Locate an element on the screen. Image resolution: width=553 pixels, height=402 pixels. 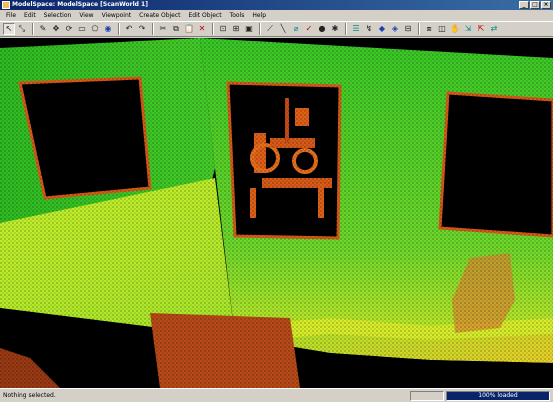
move-icon-glyph: ✥ is located at coordinates (56, 28).